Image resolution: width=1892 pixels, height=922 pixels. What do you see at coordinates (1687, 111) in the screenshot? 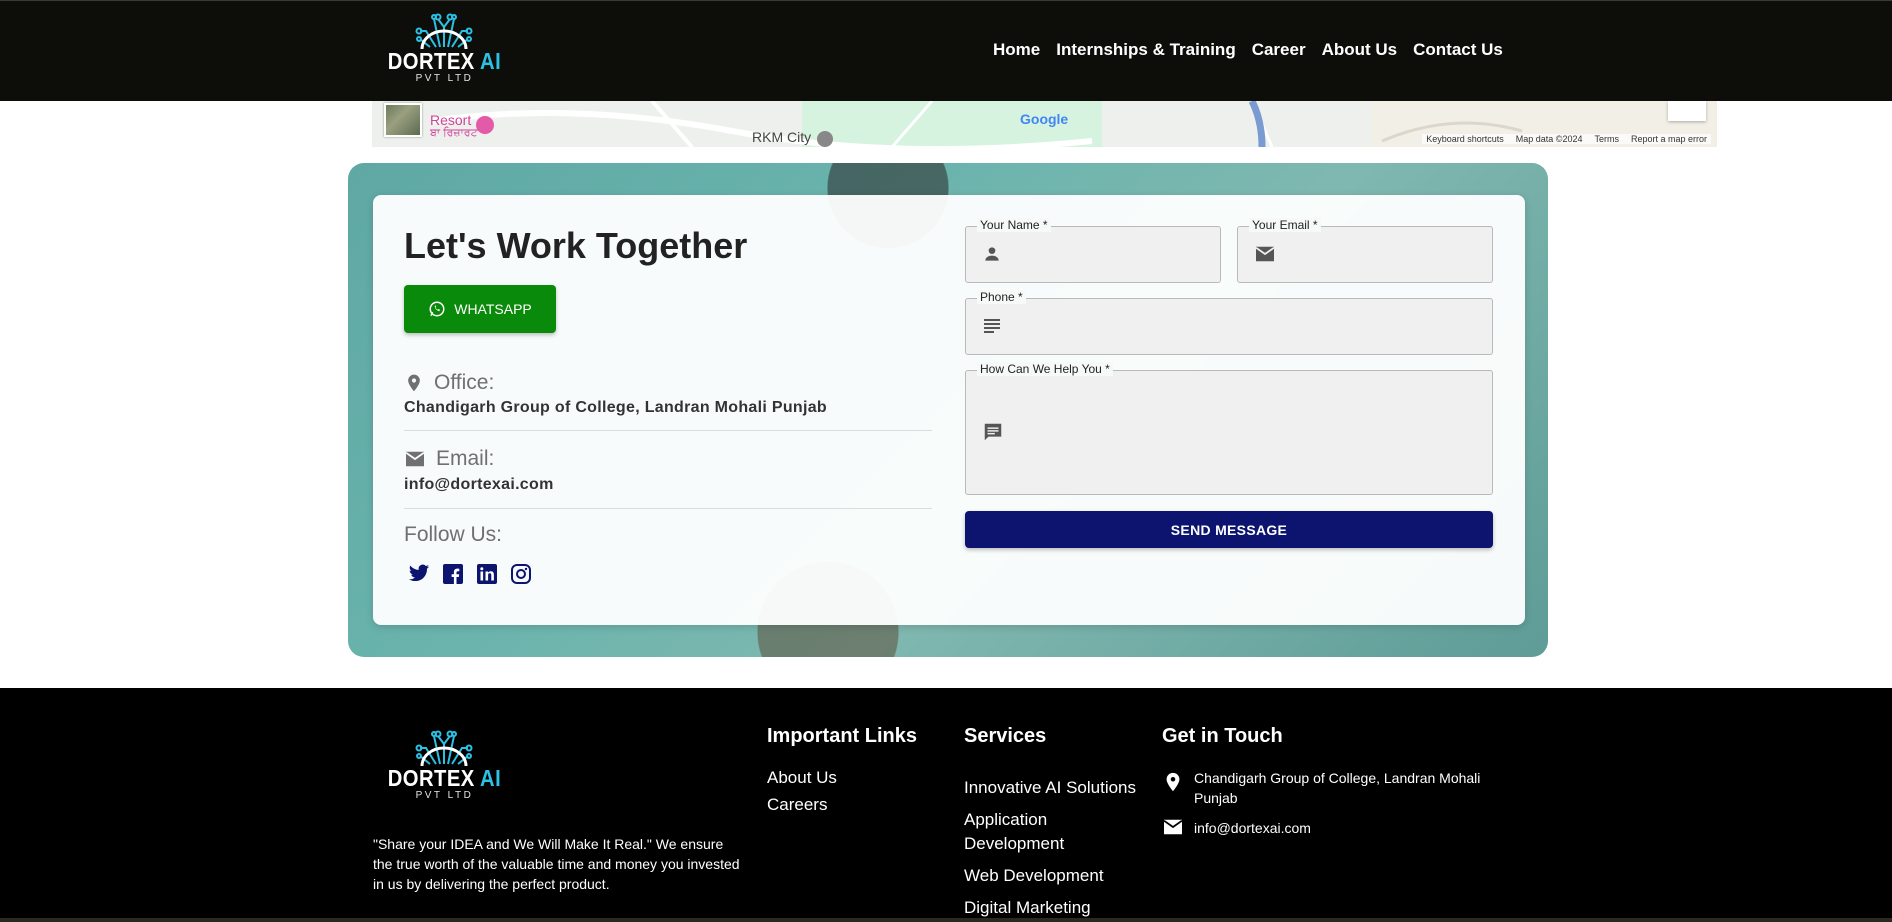
I see `map-zoom-control` at bounding box center [1687, 111].